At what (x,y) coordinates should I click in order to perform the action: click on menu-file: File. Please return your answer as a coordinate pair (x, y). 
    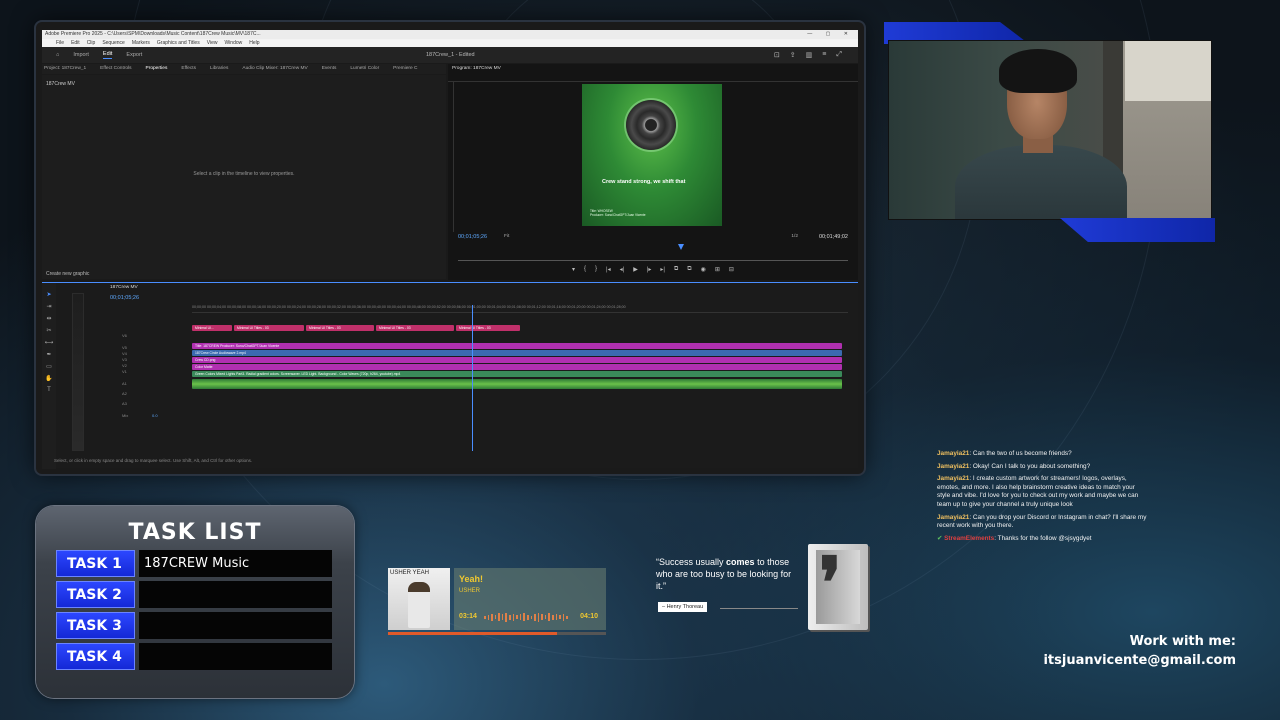
    Looking at the image, I should click on (60, 43).